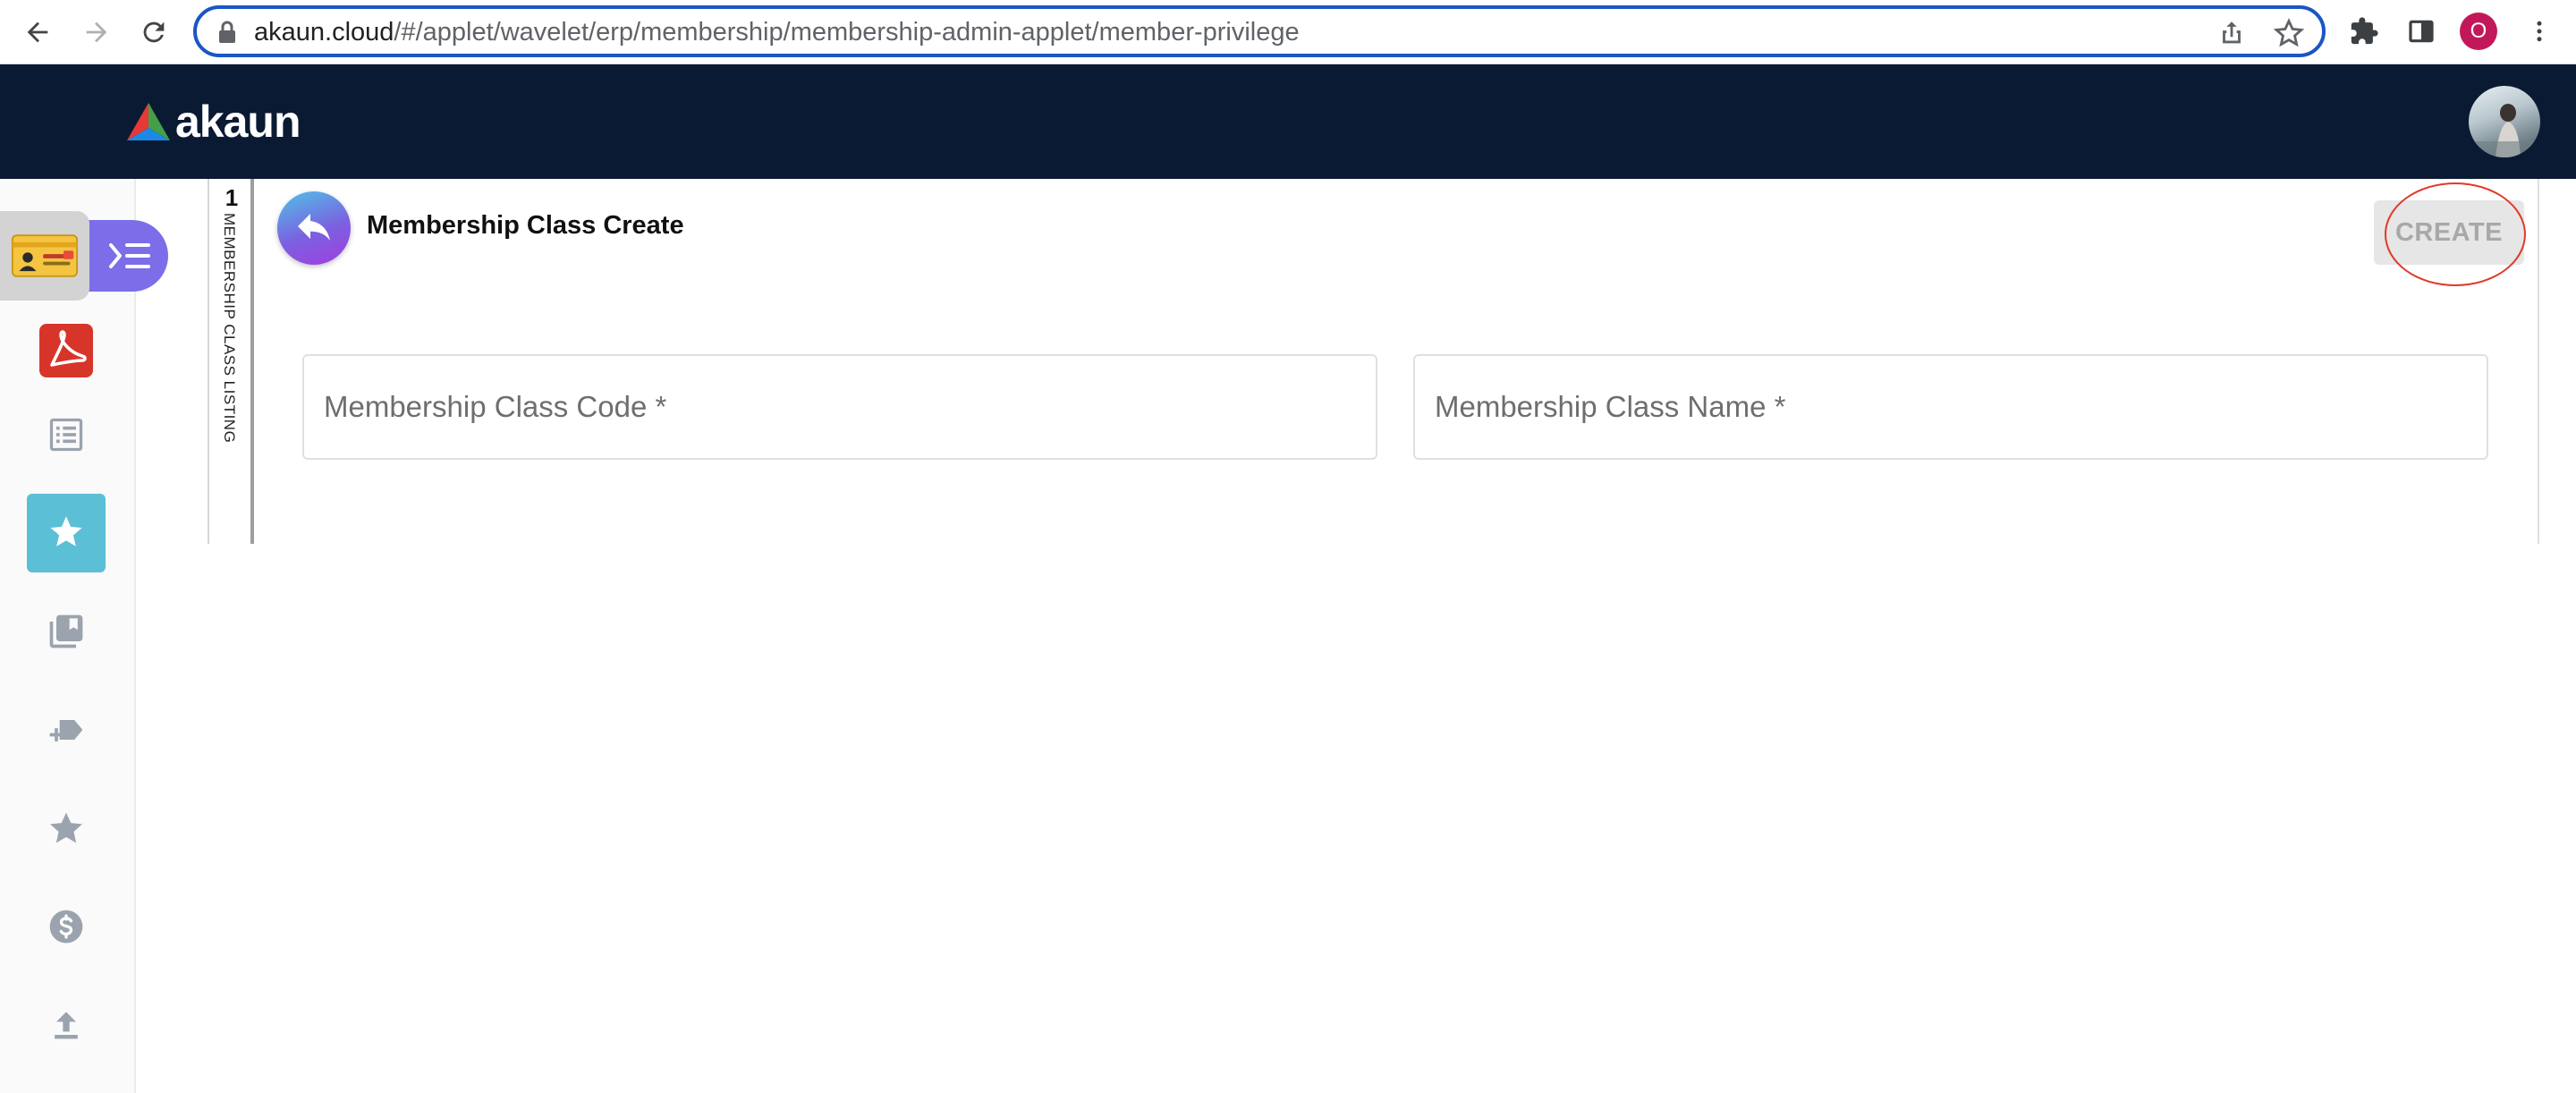 The image size is (2576, 1093). Describe the element at coordinates (37, 32) in the screenshot. I see `back-arrow-icon` at that location.